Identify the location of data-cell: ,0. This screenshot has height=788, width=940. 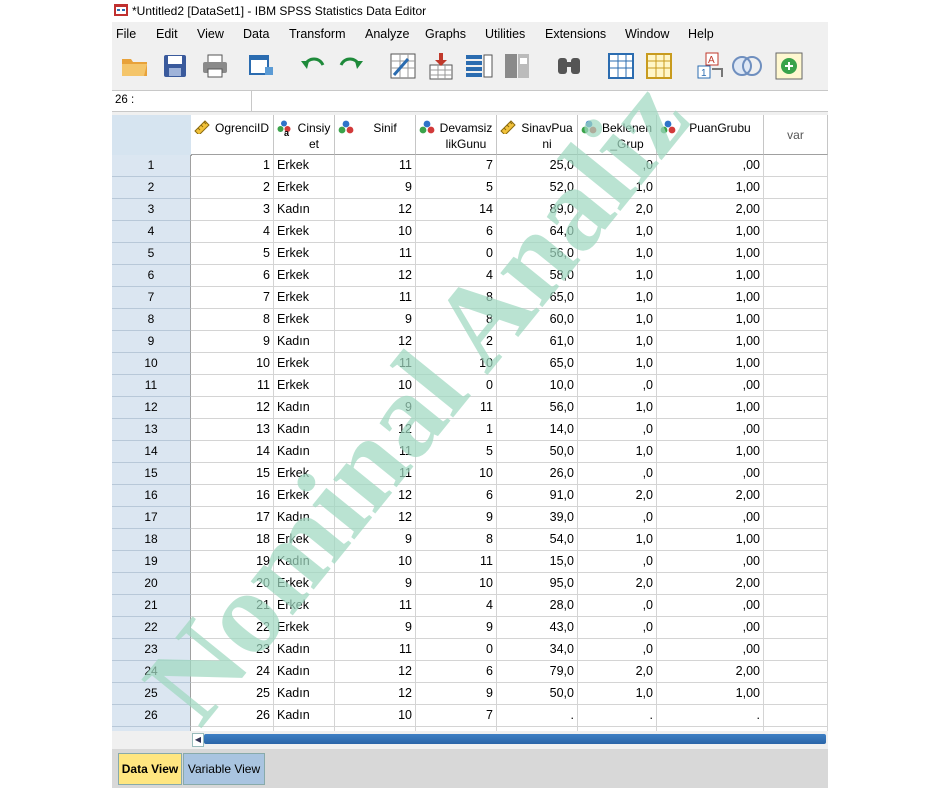
(617, 518).